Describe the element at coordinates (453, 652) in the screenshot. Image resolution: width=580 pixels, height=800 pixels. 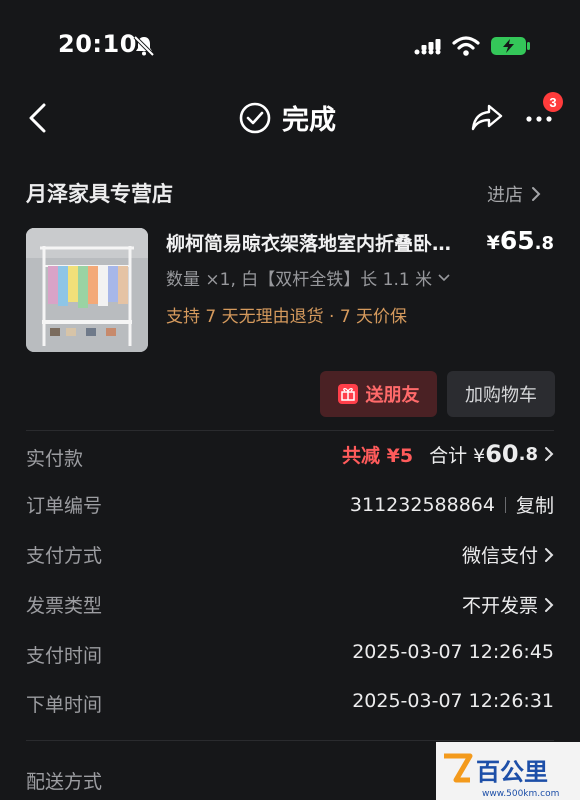
I see `pay-time-value: 2025-03-07 12:26:45` at that location.